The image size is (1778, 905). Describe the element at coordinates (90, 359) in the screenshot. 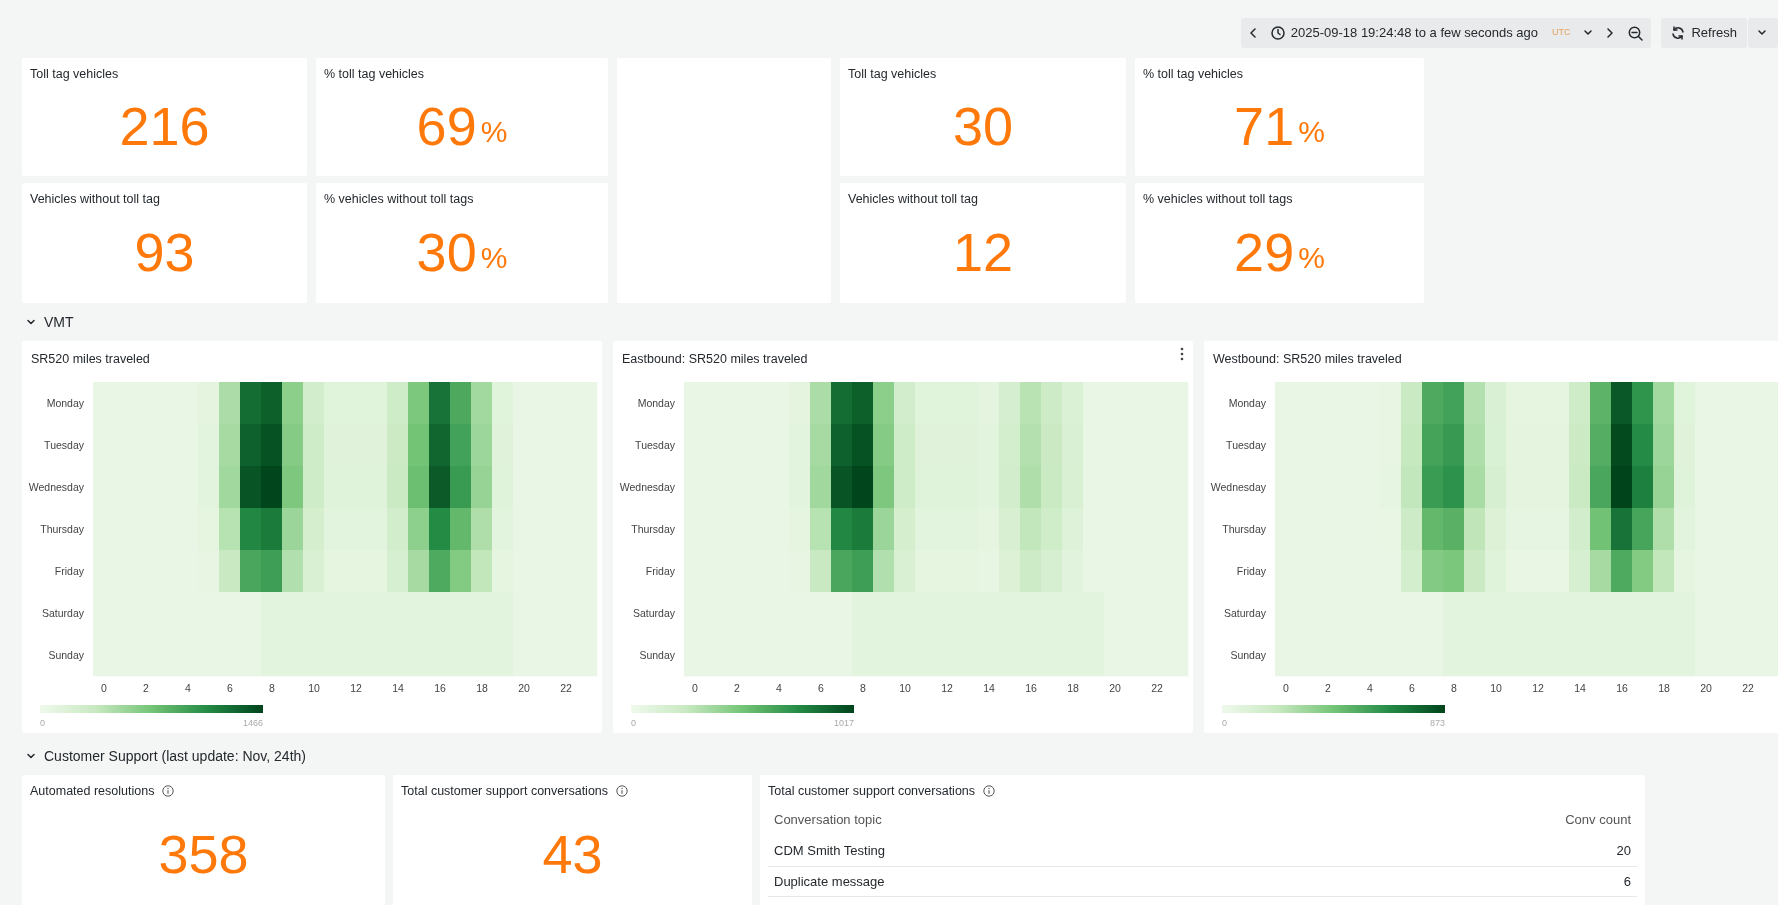

I see `panel-title: SR520 miles traveled` at that location.